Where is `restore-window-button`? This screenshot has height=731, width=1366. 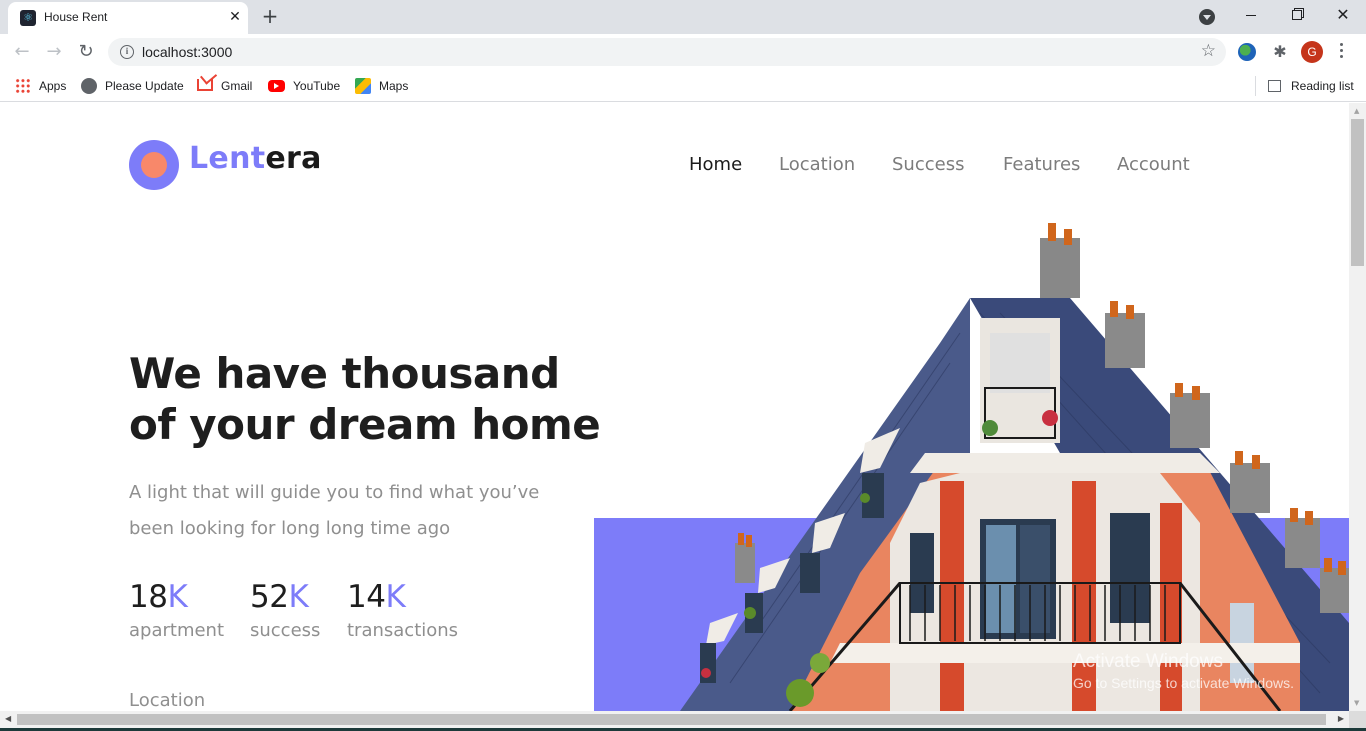
restore-window-button is located at coordinates (1297, 16).